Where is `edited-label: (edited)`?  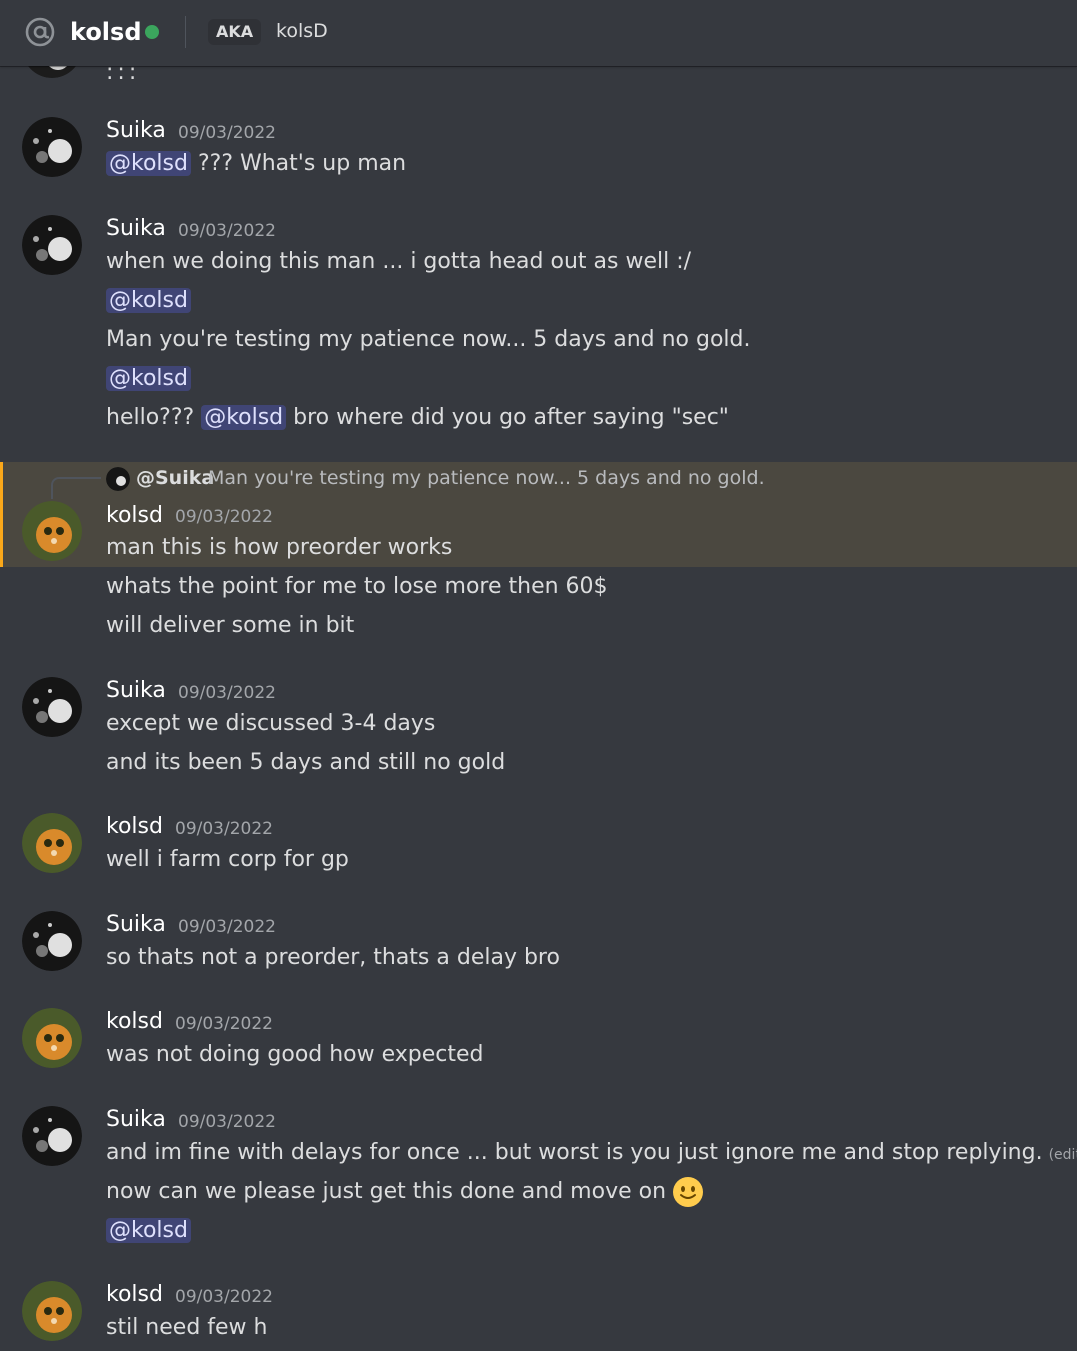
edited-label: (edited) is located at coordinates (1062, 1155).